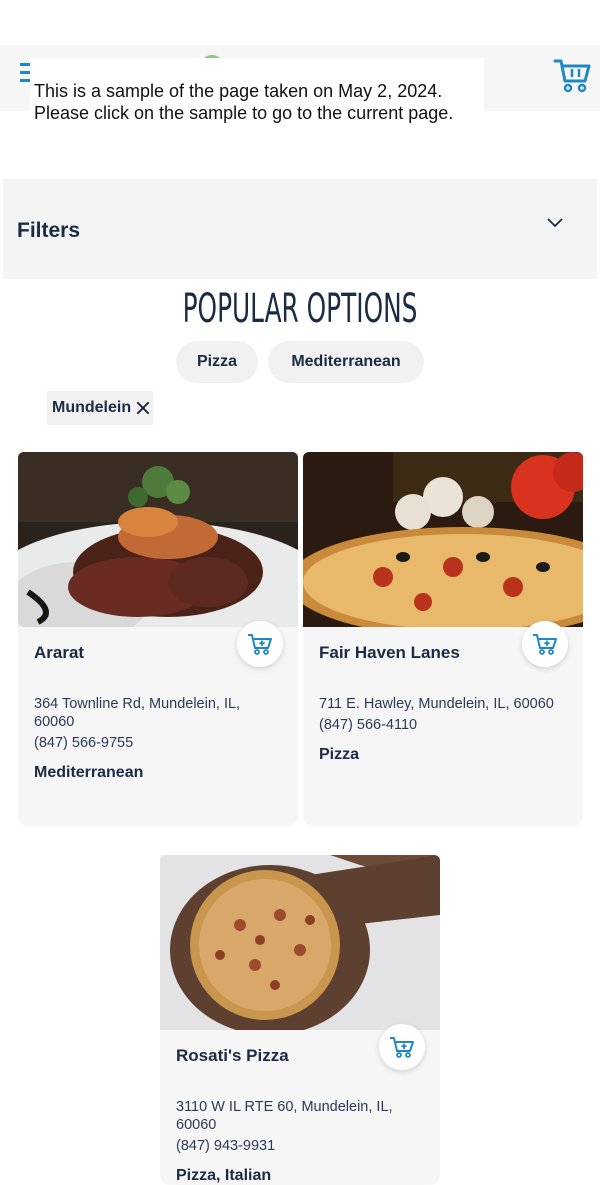  Describe the element at coordinates (59, 653) in the screenshot. I see `restaurant-name: Ararat` at that location.